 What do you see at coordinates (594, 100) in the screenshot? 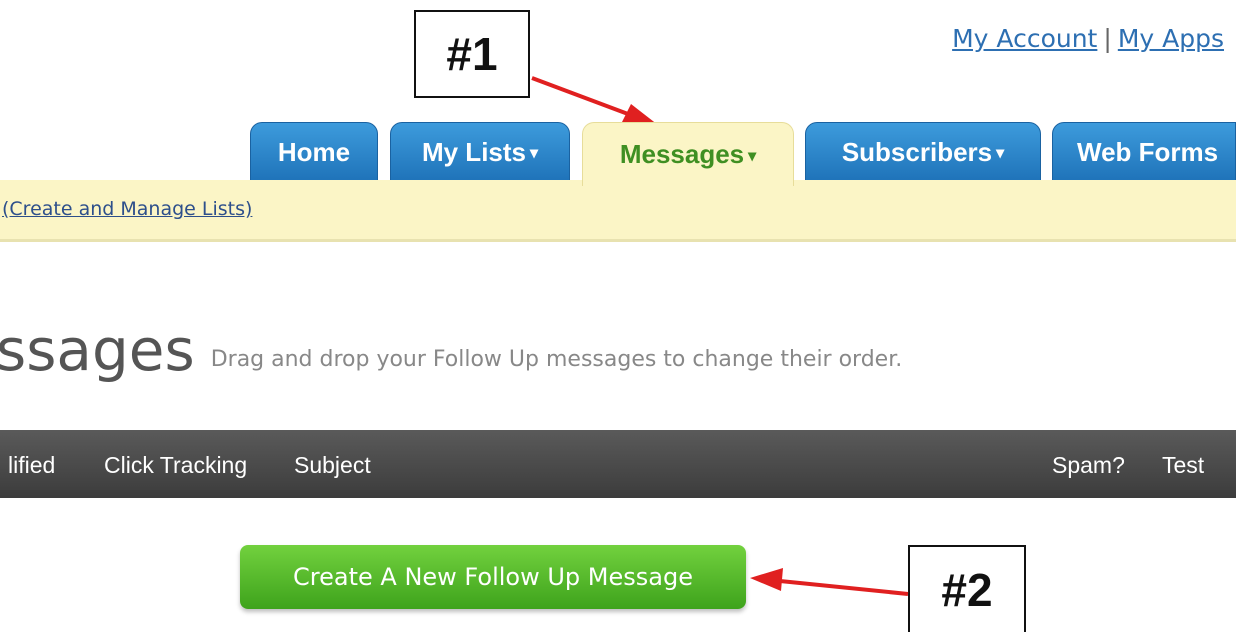
I see `arrow-to-messages-tab` at bounding box center [594, 100].